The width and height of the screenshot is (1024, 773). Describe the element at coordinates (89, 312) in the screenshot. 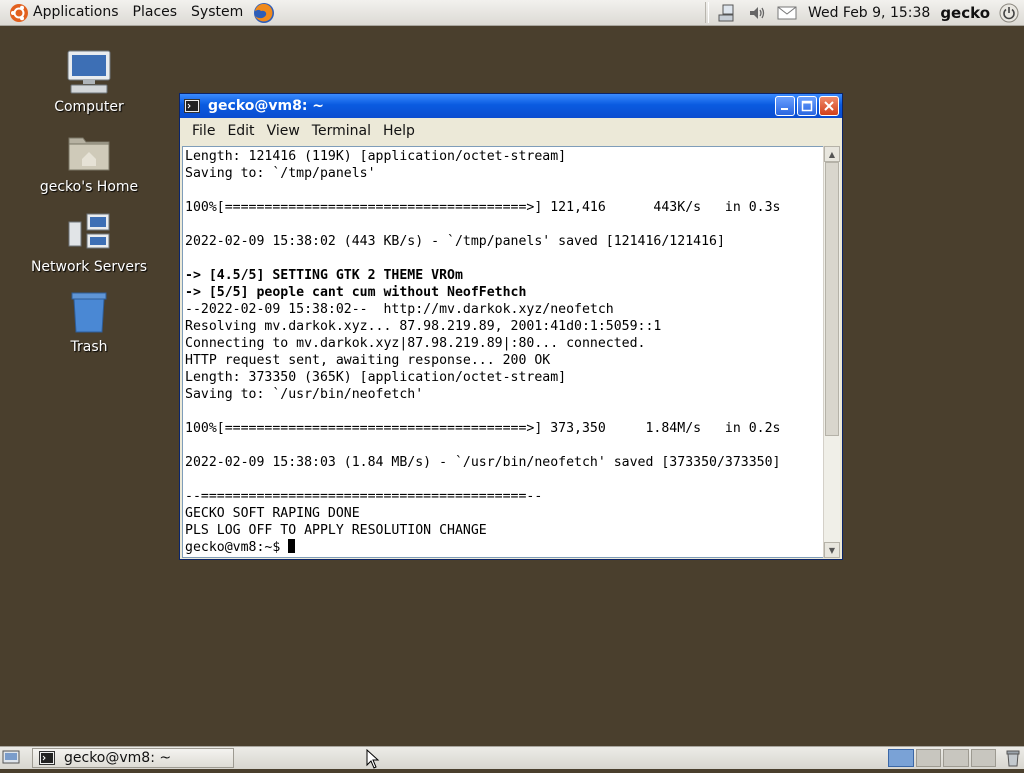

I see `trash-icon` at that location.